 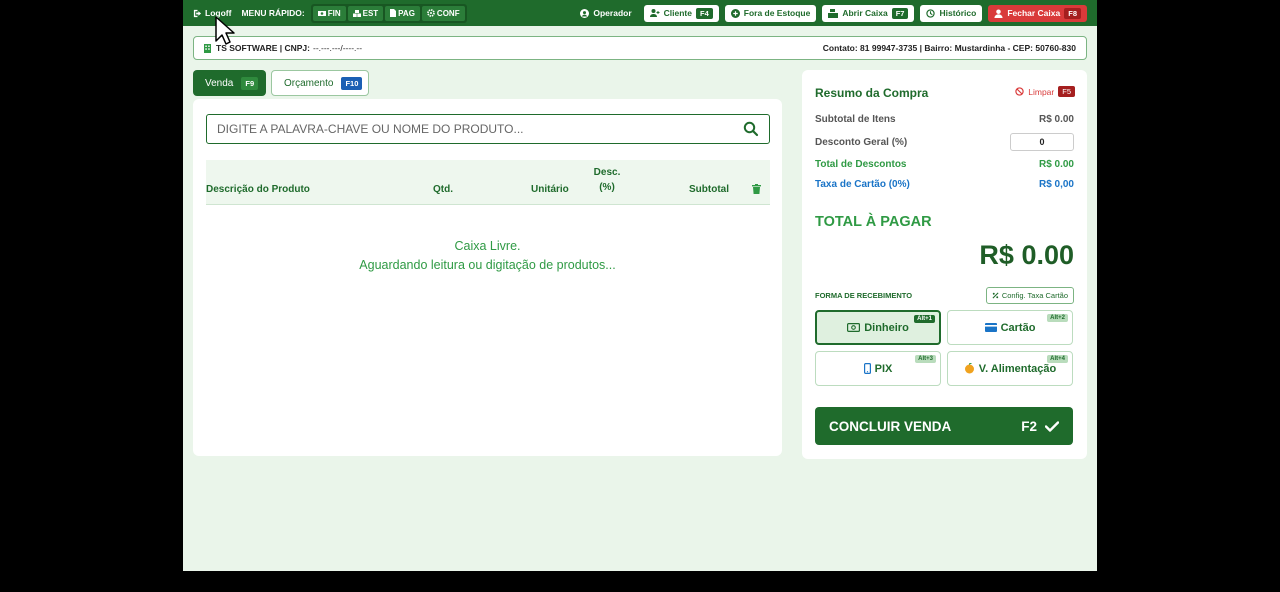 I want to click on pay-dinheiro-label: Dinheiro, so click(x=886, y=327).